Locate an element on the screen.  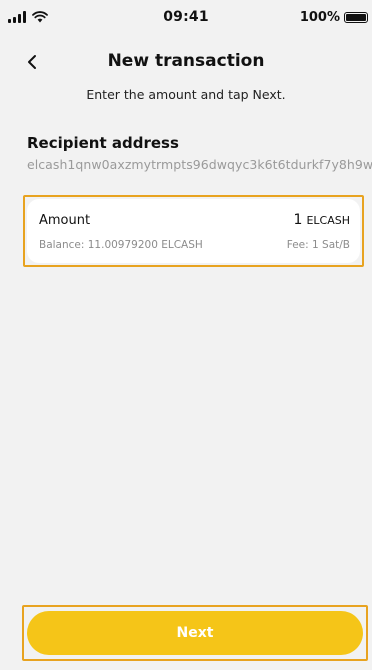
battery-indicator: 100% is located at coordinates (334, 17).